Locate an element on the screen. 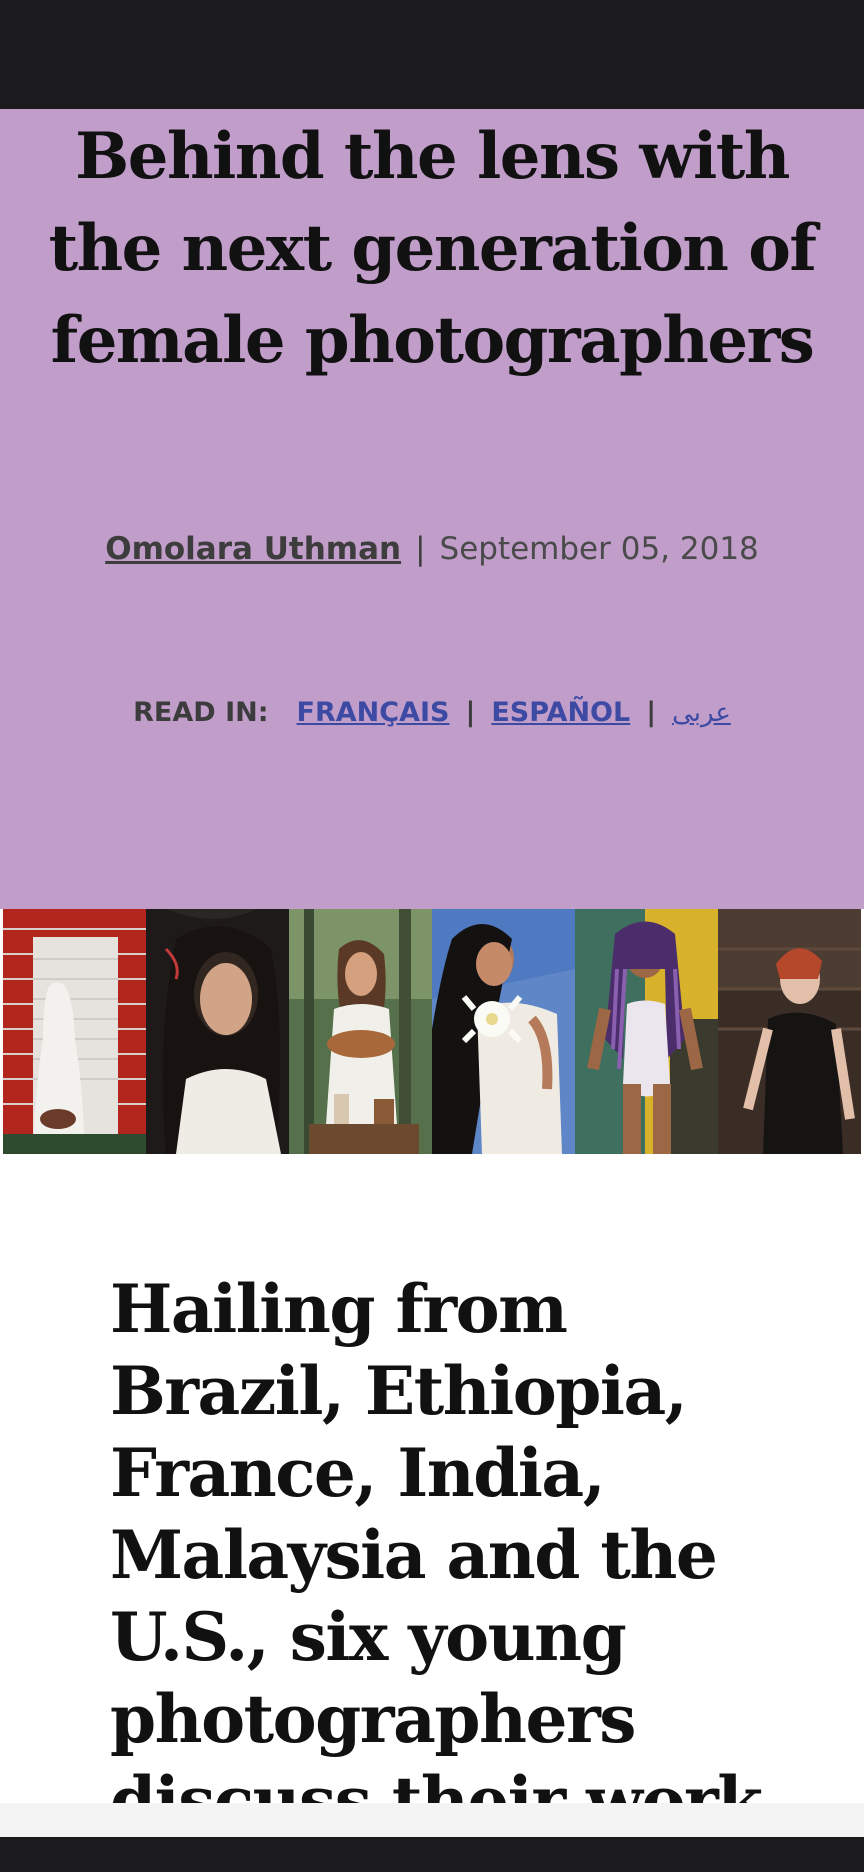 This screenshot has width=864, height=1872. author-link: Omolara Uthman is located at coordinates (253, 549).